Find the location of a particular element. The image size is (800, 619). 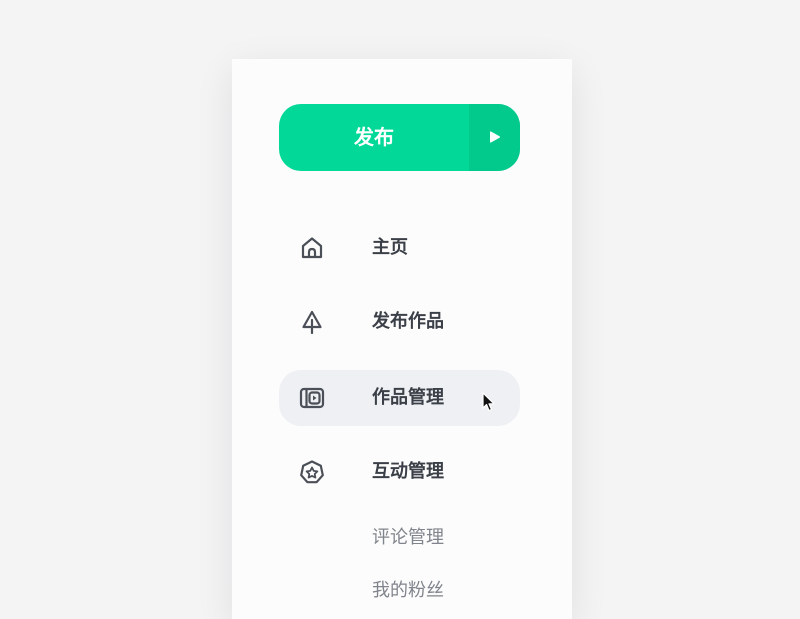

sidebar-item-label: 互动管理 is located at coordinates (408, 471).